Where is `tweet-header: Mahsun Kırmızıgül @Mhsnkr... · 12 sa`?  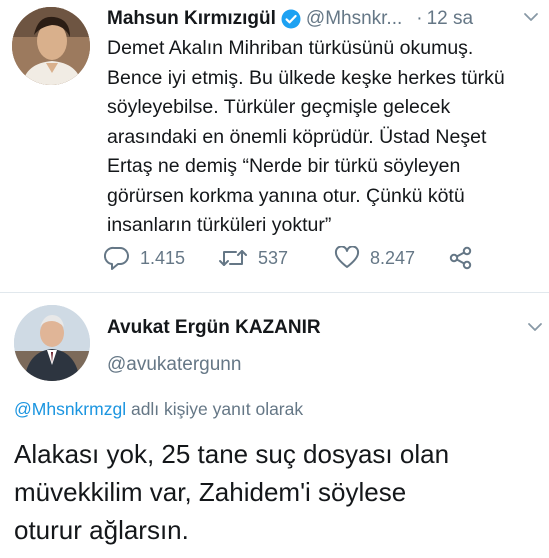
tweet-header: Mahsun Kırmızıgül @Mhsnkr... · 12 sa is located at coordinates (290, 19).